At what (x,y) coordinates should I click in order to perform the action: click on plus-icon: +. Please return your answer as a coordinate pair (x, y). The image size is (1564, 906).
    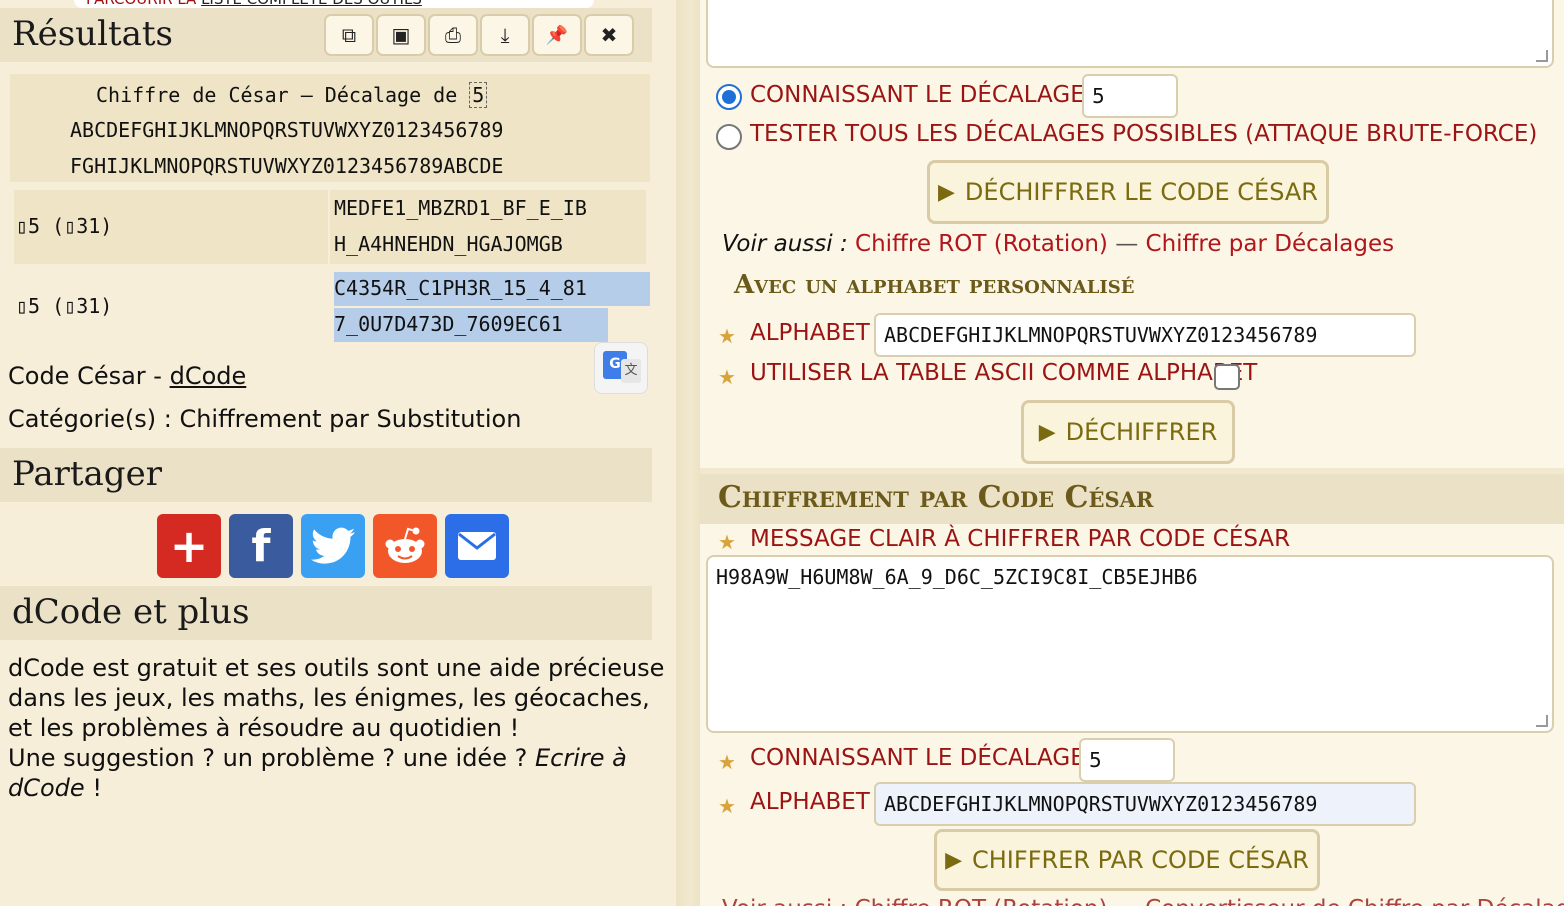
    Looking at the image, I should click on (189, 546).